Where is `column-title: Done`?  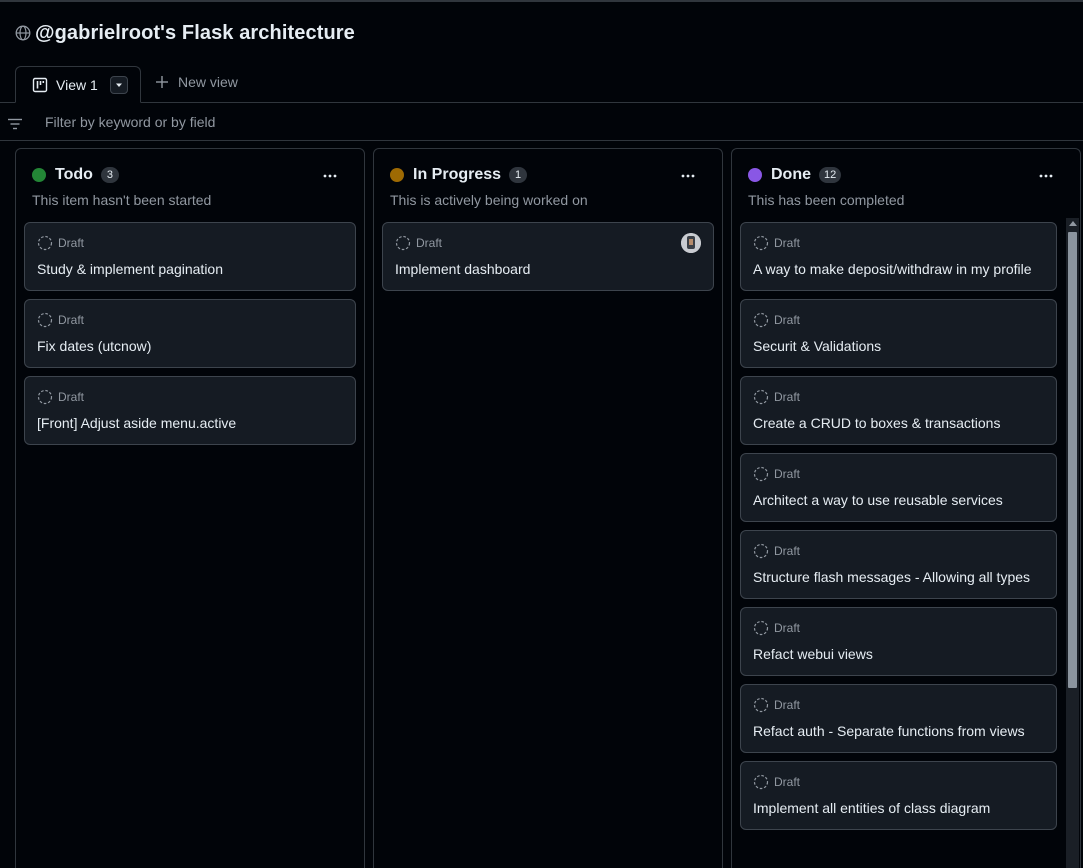
column-title: Done is located at coordinates (791, 174).